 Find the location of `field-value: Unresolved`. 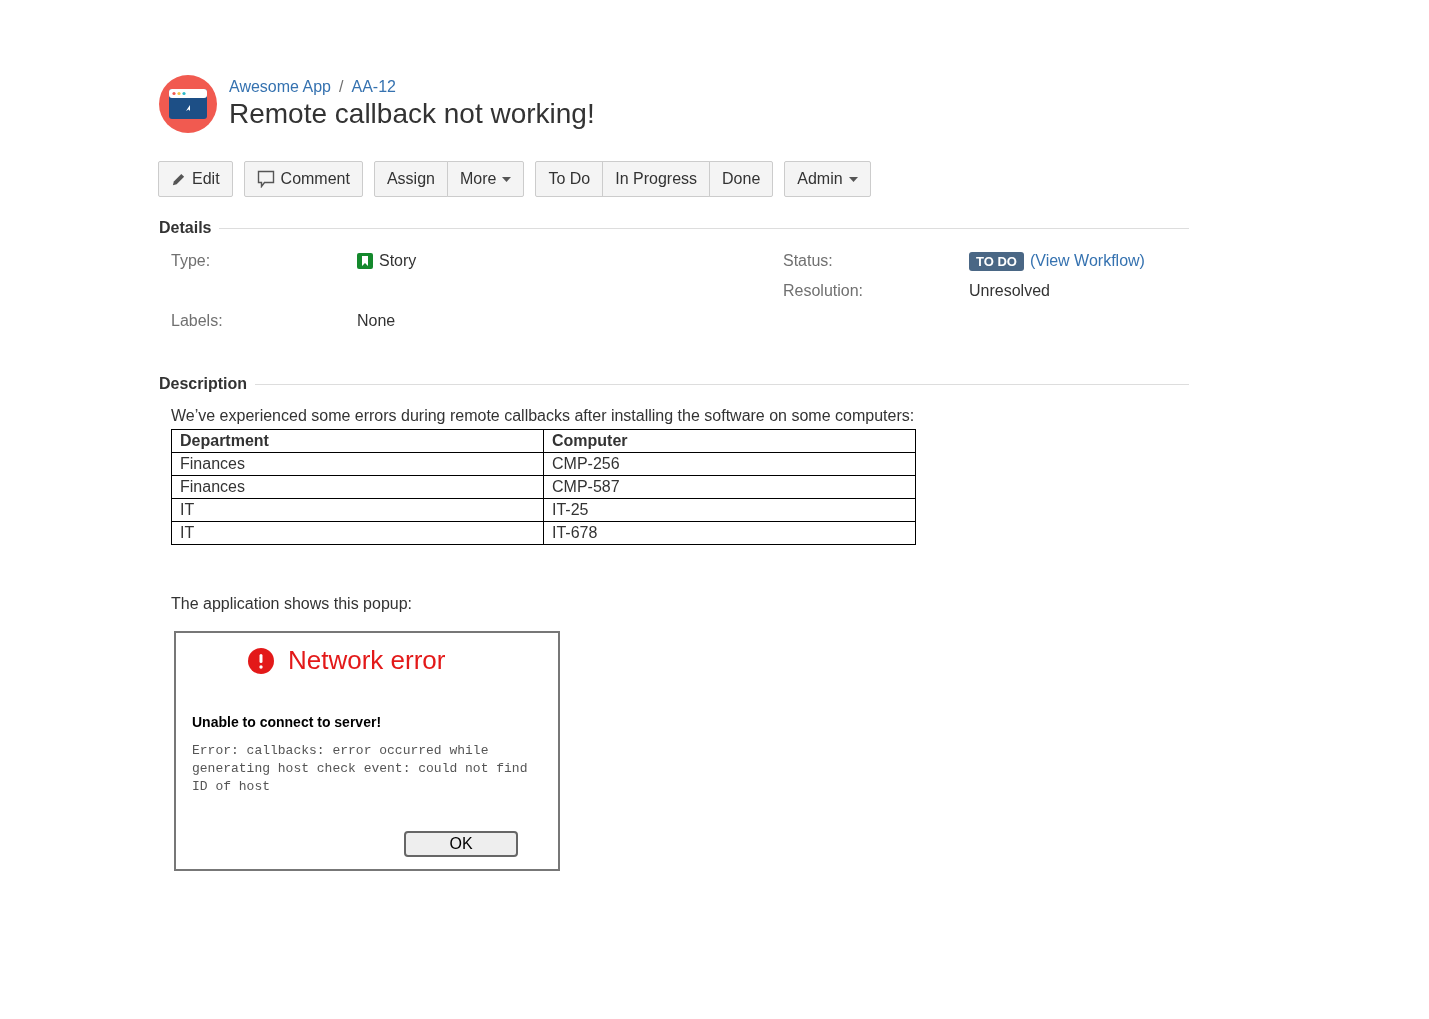

field-value: Unresolved is located at coordinates (1010, 291).